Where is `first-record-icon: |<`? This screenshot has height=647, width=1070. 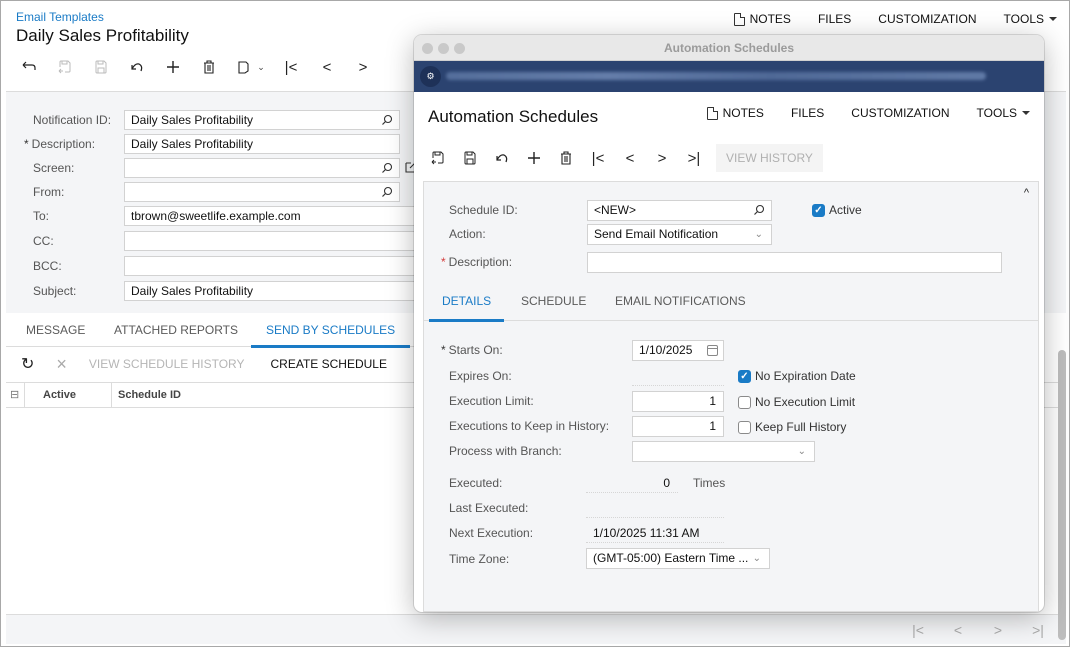 first-record-icon: |< is located at coordinates (291, 67).